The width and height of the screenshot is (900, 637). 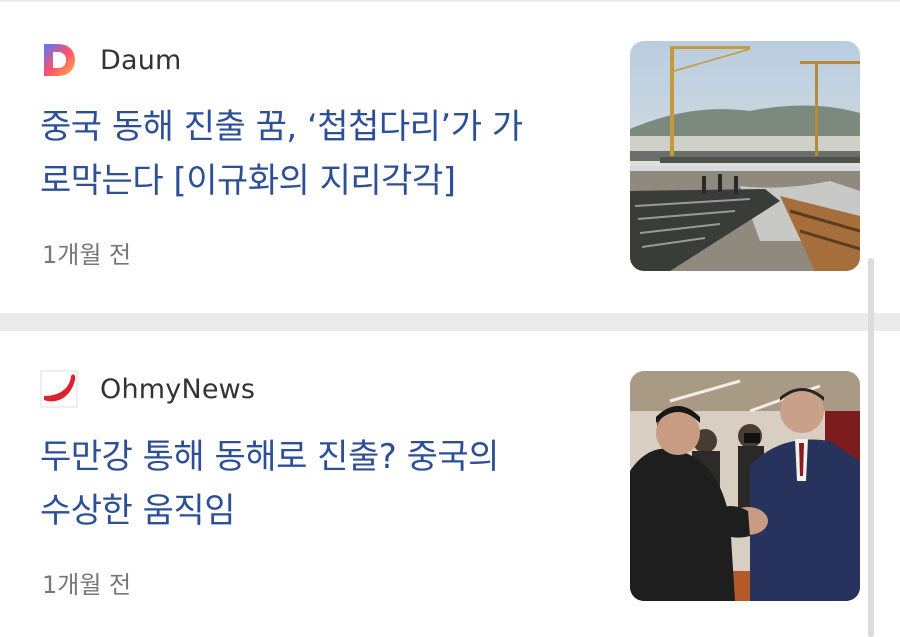 What do you see at coordinates (178, 389) in the screenshot?
I see `source-name: OhmyNews` at bounding box center [178, 389].